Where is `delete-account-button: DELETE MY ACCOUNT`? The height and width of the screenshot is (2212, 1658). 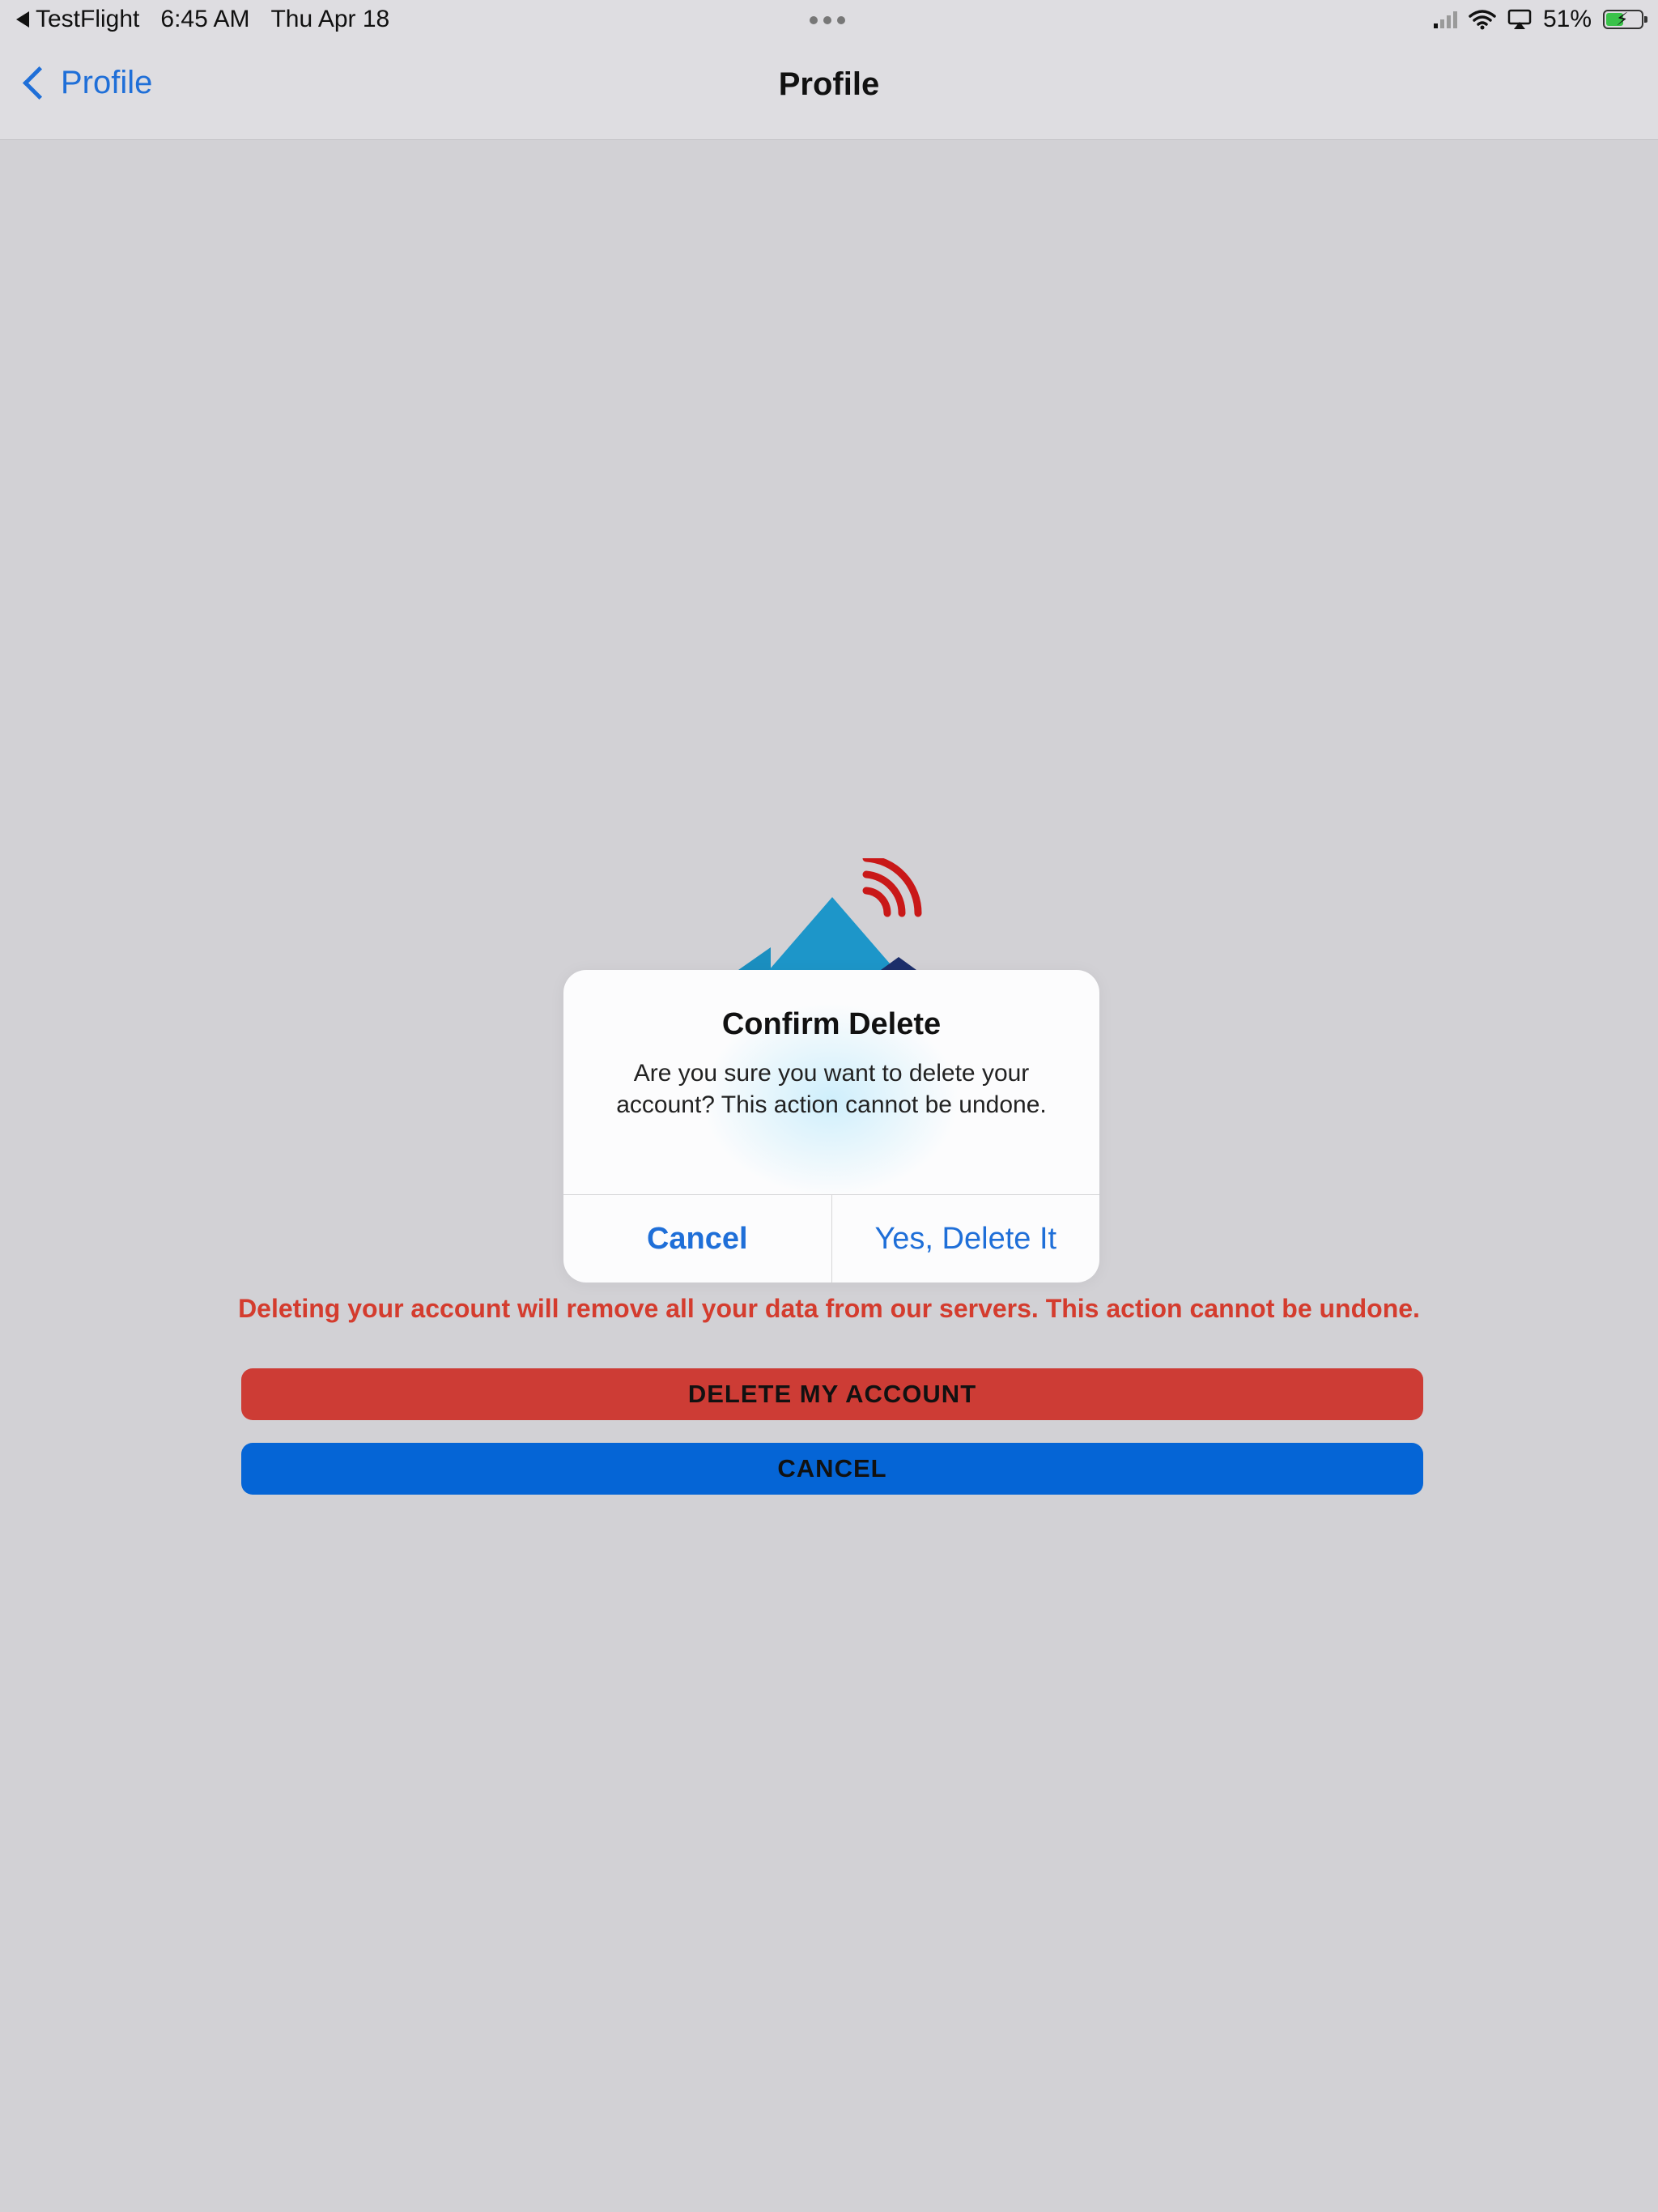
delete-account-button: DELETE MY ACCOUNT is located at coordinates (832, 1394).